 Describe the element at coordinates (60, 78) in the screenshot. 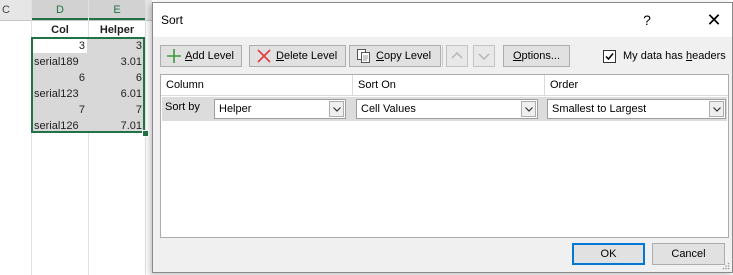

I see `cell-col: 6` at that location.